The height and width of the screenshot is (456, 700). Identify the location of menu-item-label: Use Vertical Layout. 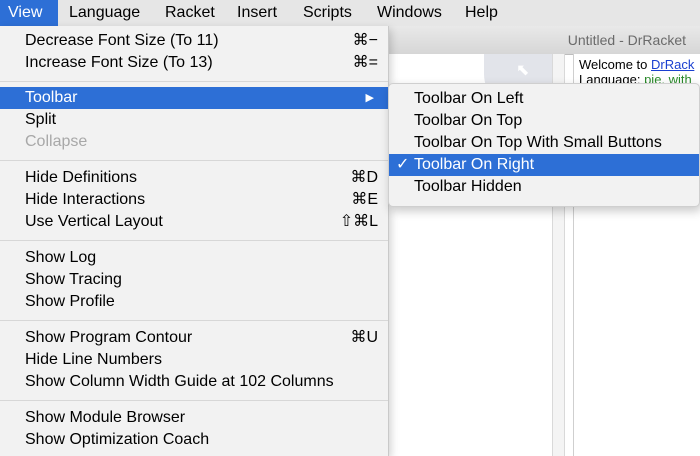
(94, 221).